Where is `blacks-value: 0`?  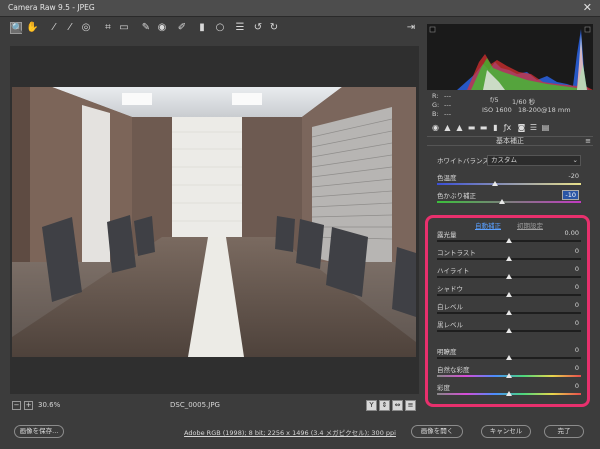
blacks-value: 0 is located at coordinates (577, 323).